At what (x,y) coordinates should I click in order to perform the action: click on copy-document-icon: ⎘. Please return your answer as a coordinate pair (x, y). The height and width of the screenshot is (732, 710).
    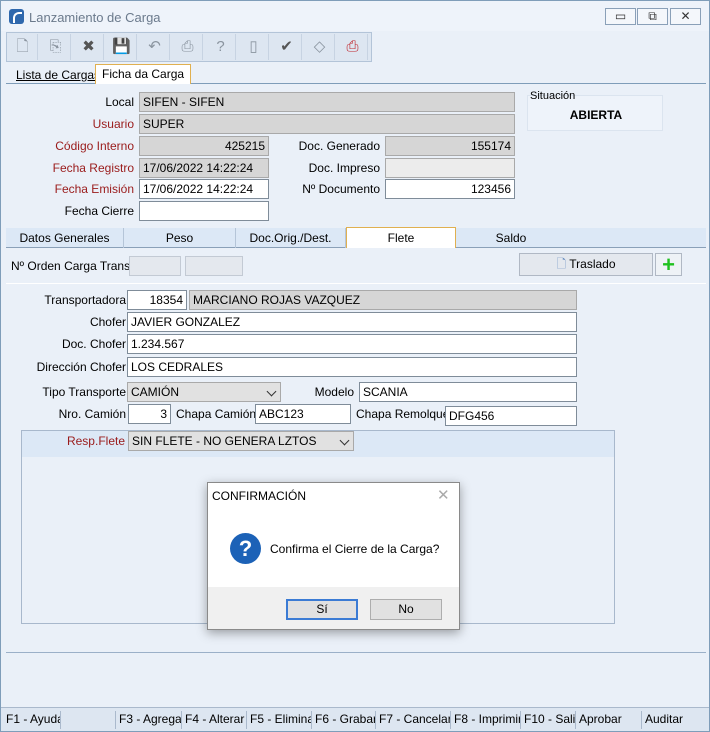
    Looking at the image, I should click on (56, 47).